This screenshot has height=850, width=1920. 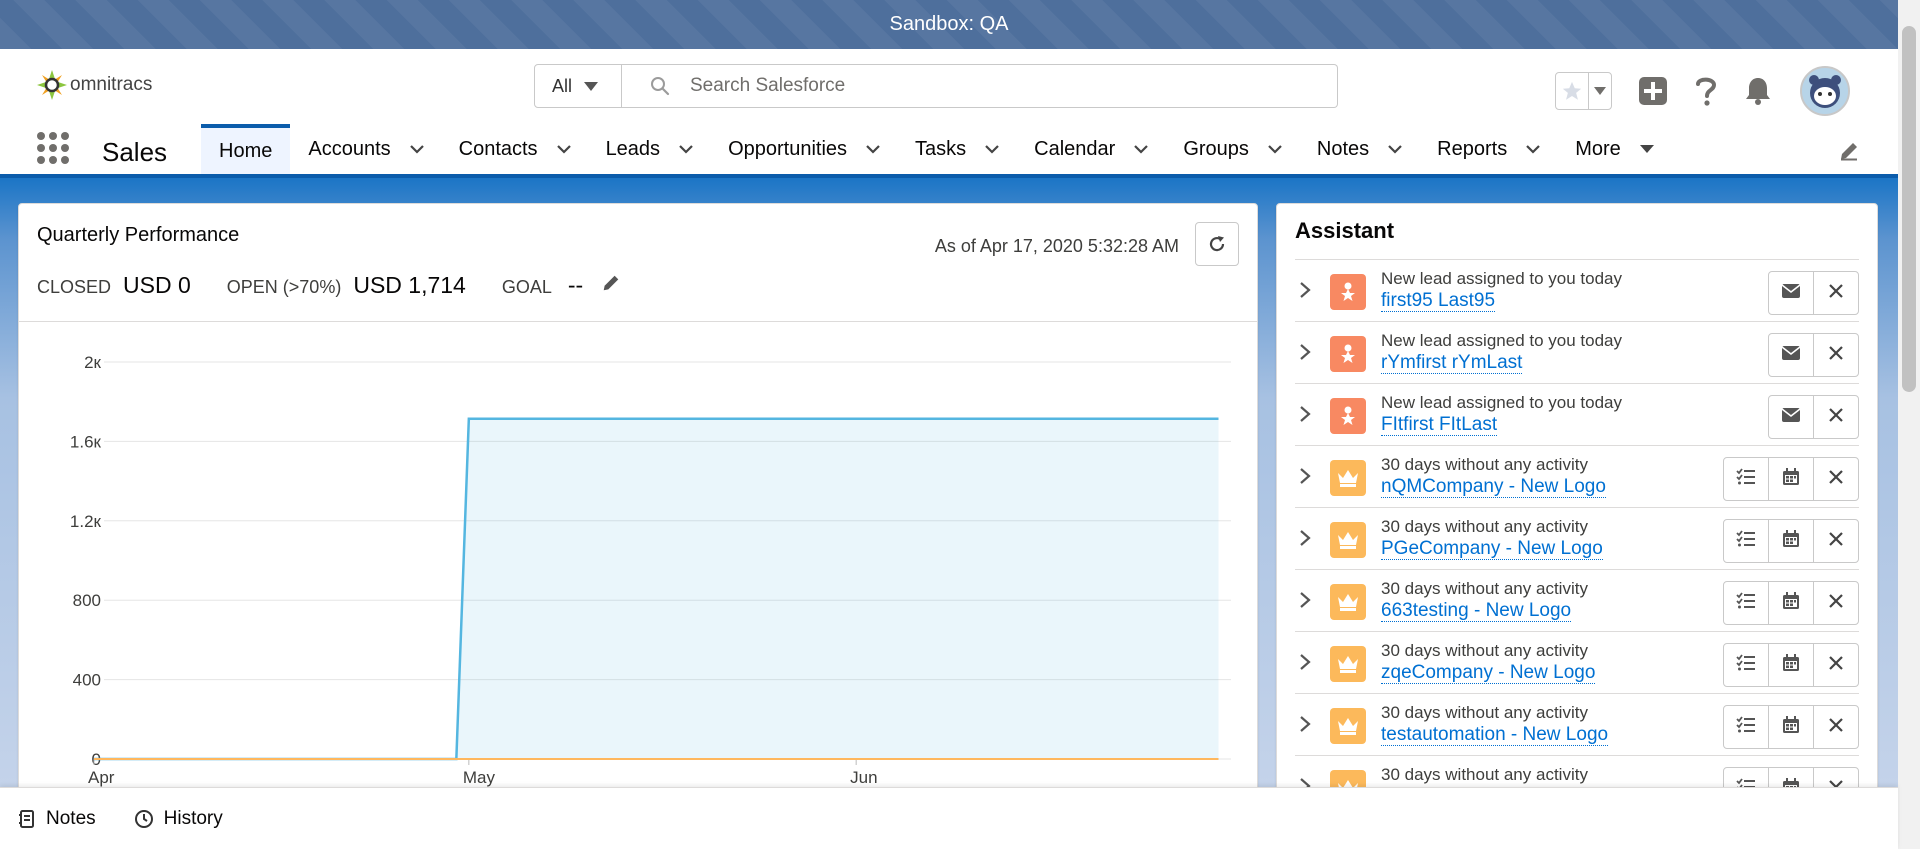 What do you see at coordinates (1488, 149) in the screenshot?
I see `tab-reports: Reports` at bounding box center [1488, 149].